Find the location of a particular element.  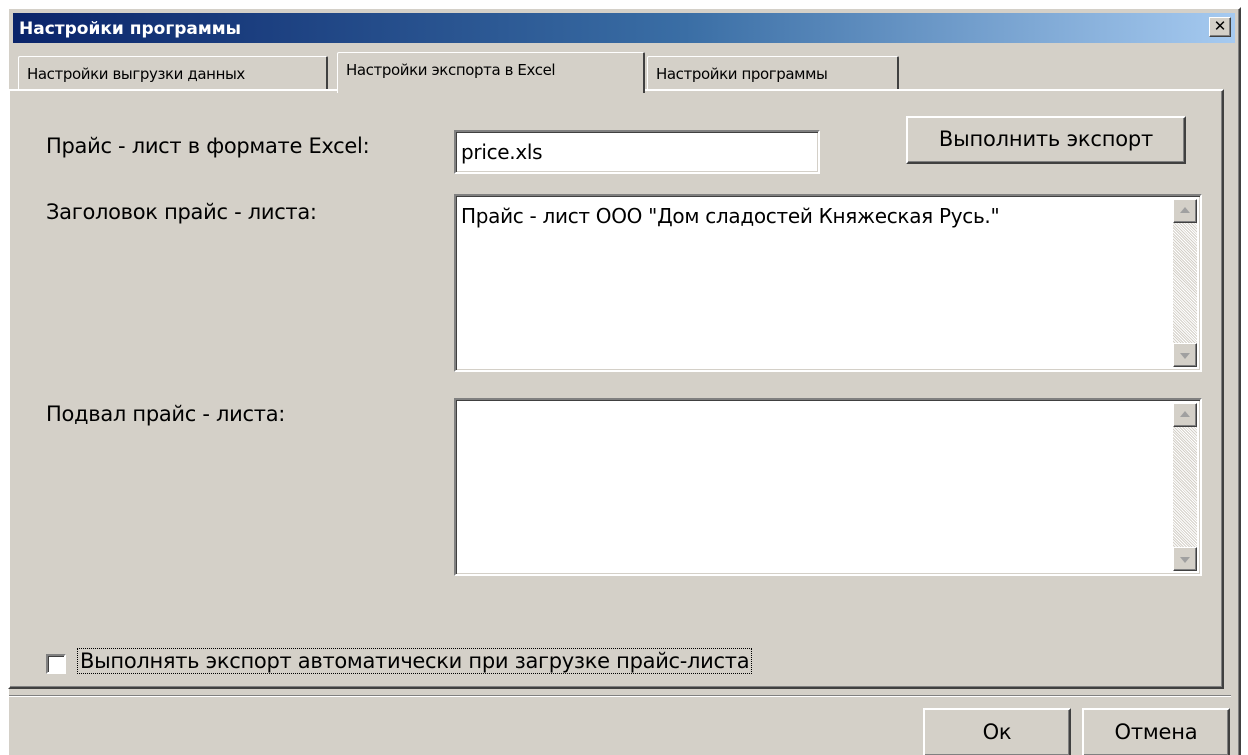

cancel-label: Отмена is located at coordinates (1156, 732).